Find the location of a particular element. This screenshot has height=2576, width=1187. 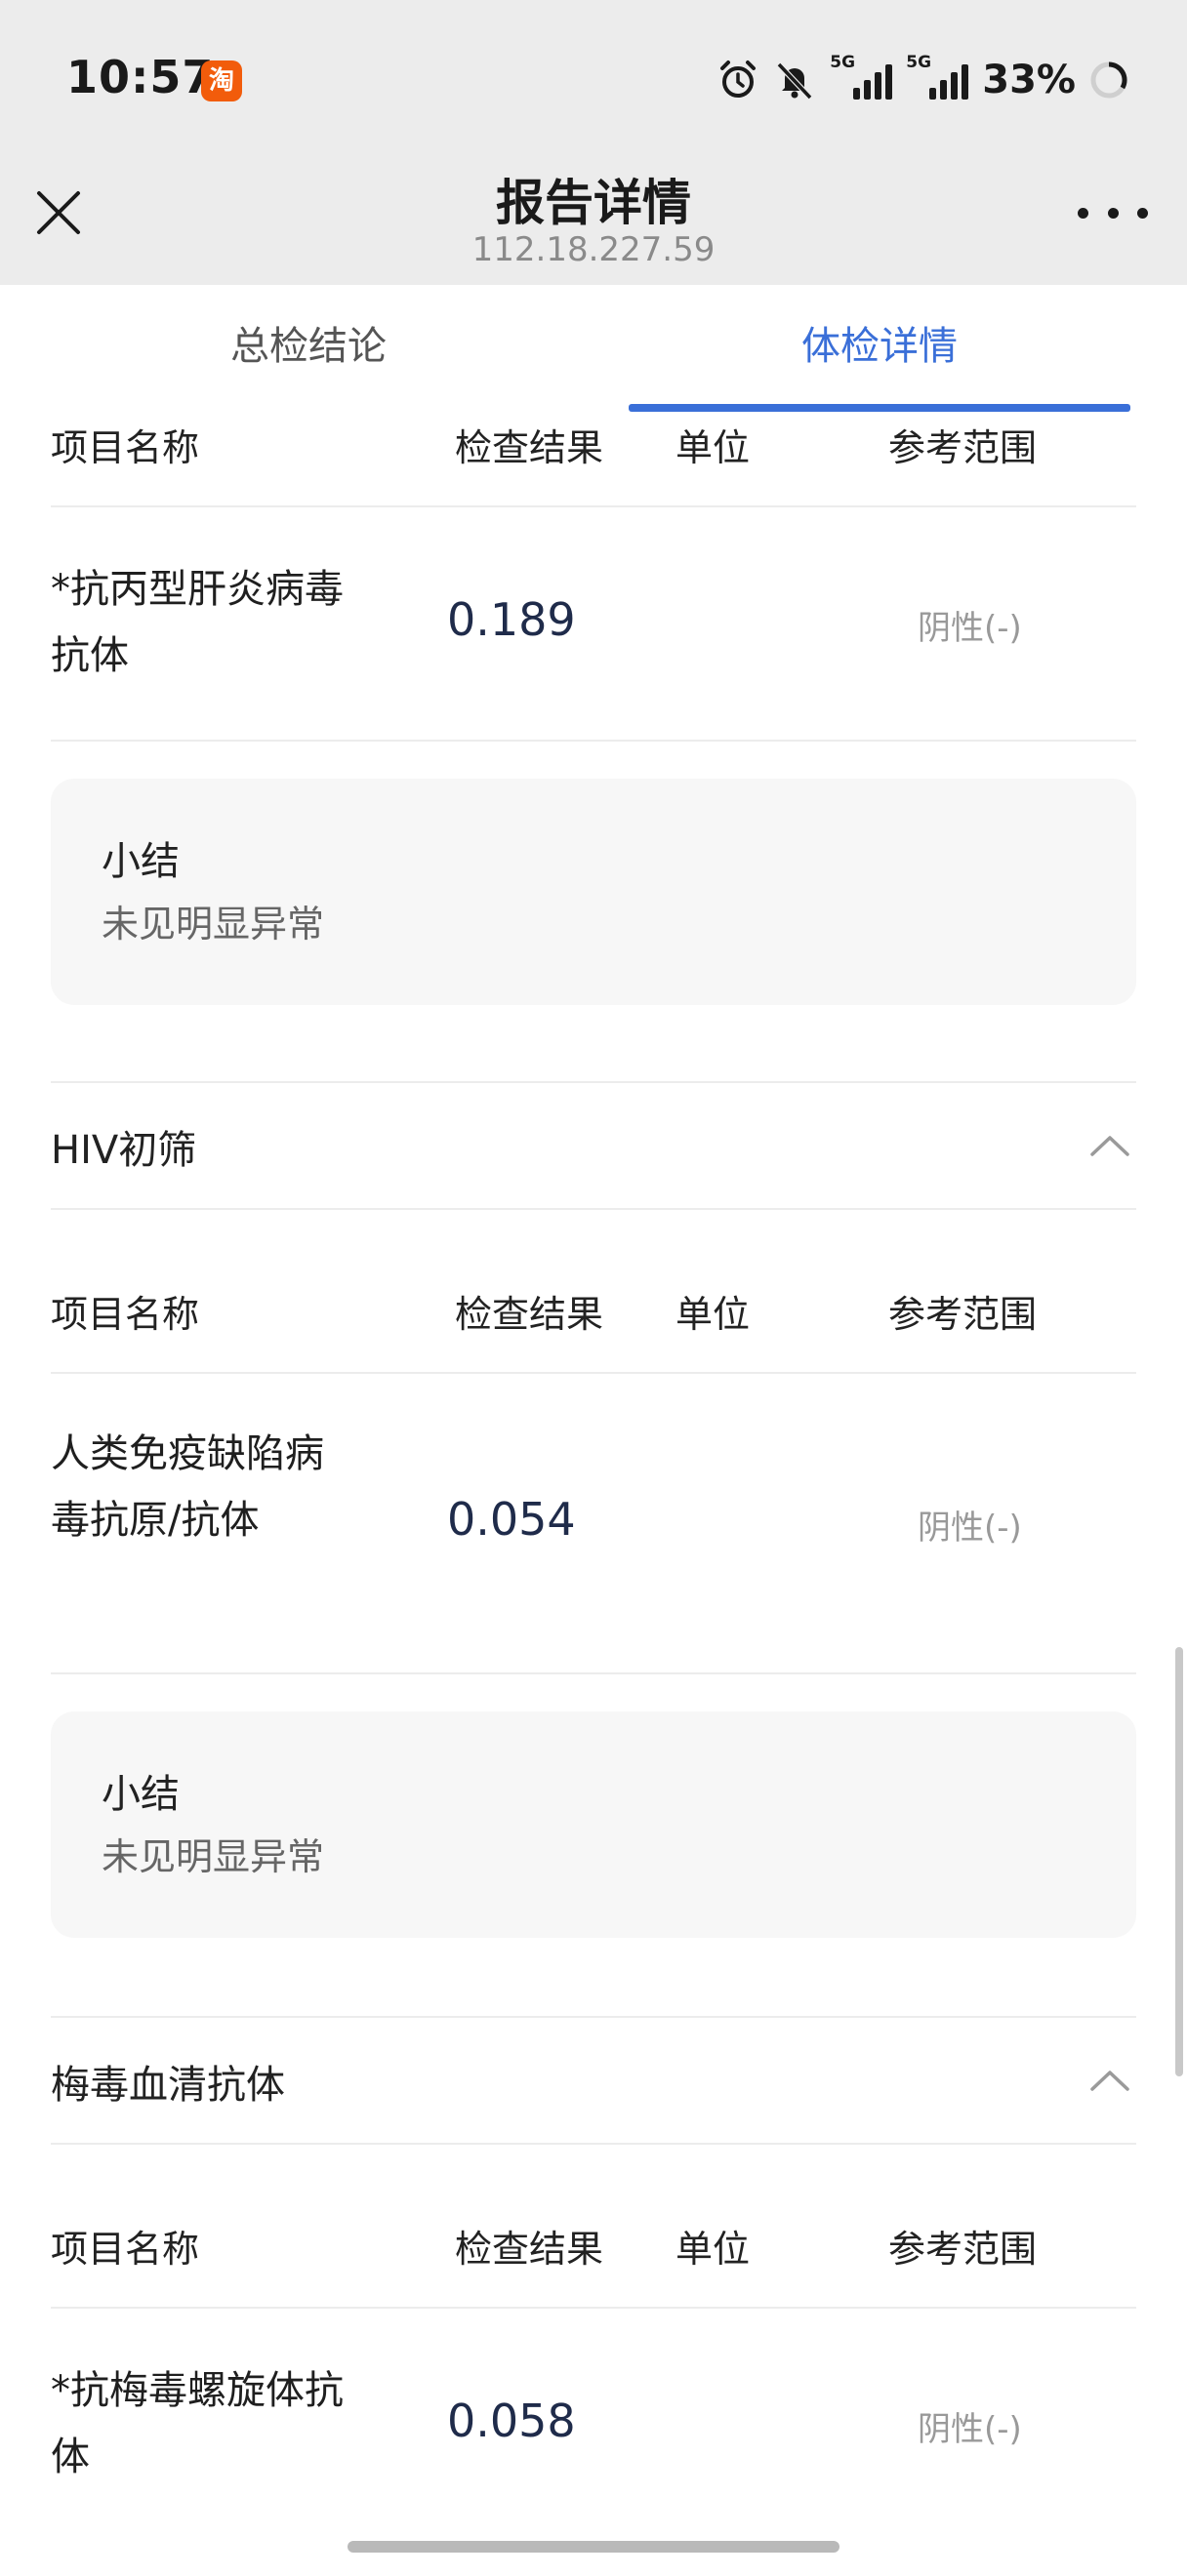

item-result: 0.054 is located at coordinates (511, 1519).